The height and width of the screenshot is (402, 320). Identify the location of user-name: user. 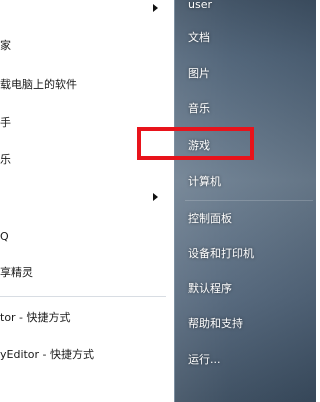
(200, 5).